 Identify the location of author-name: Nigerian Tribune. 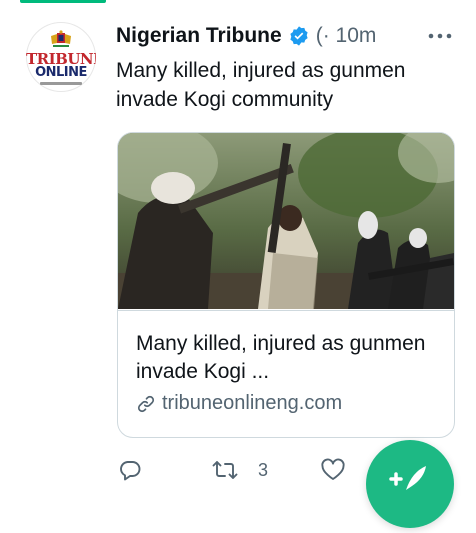
(199, 36).